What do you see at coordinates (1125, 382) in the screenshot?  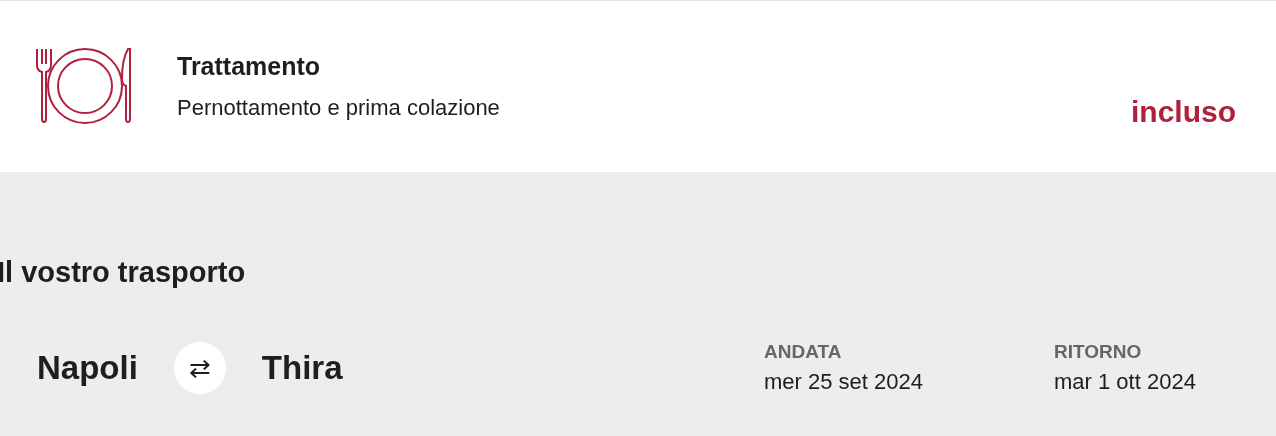 I see `date-value: mar 1 ott 2024` at bounding box center [1125, 382].